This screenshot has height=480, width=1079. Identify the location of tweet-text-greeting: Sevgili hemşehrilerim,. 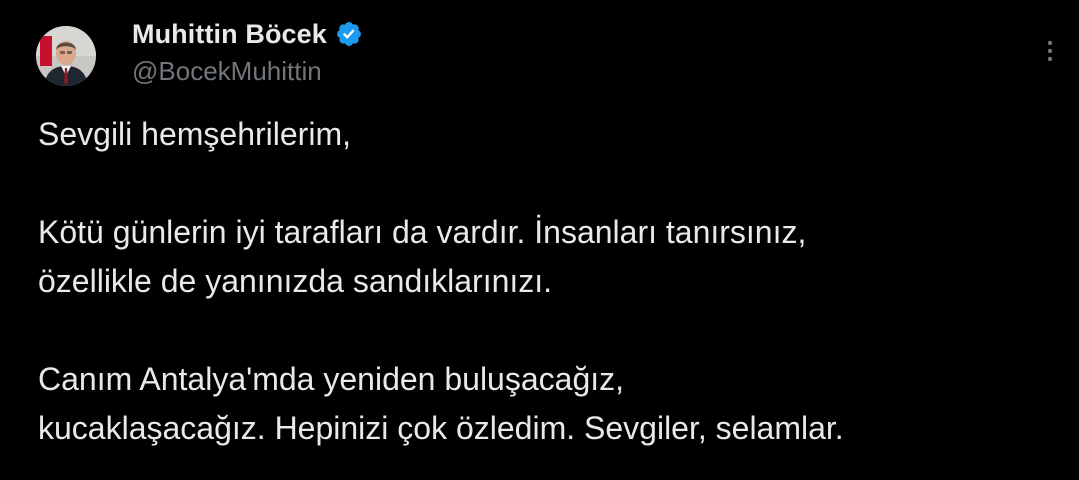
(194, 134).